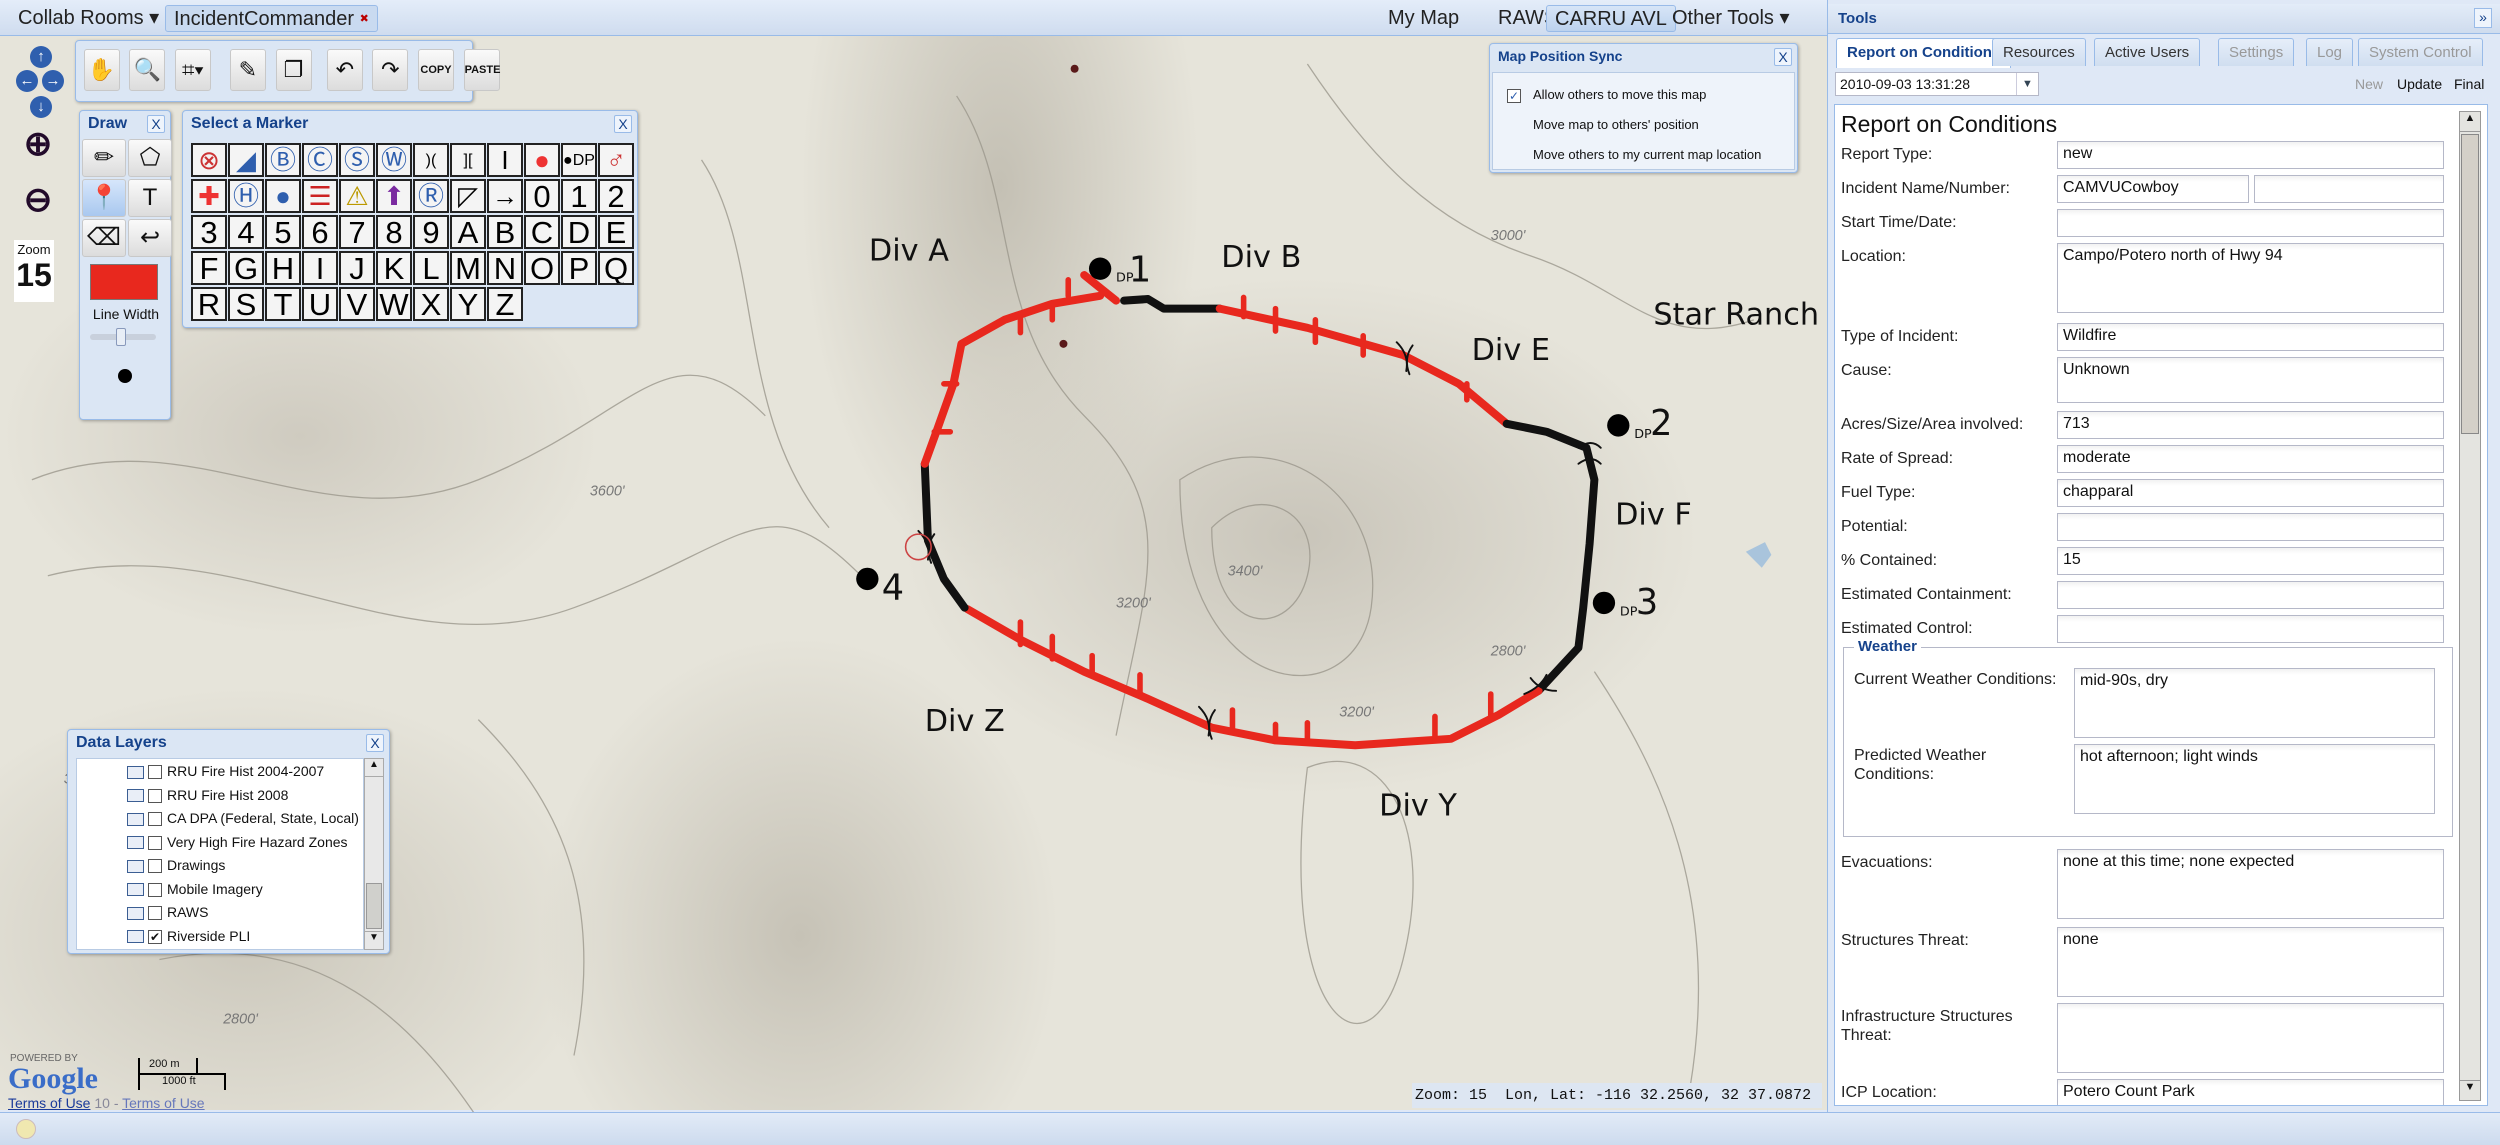 The width and height of the screenshot is (2500, 1145). What do you see at coordinates (26, 1129) in the screenshot?
I see `chat-icon` at bounding box center [26, 1129].